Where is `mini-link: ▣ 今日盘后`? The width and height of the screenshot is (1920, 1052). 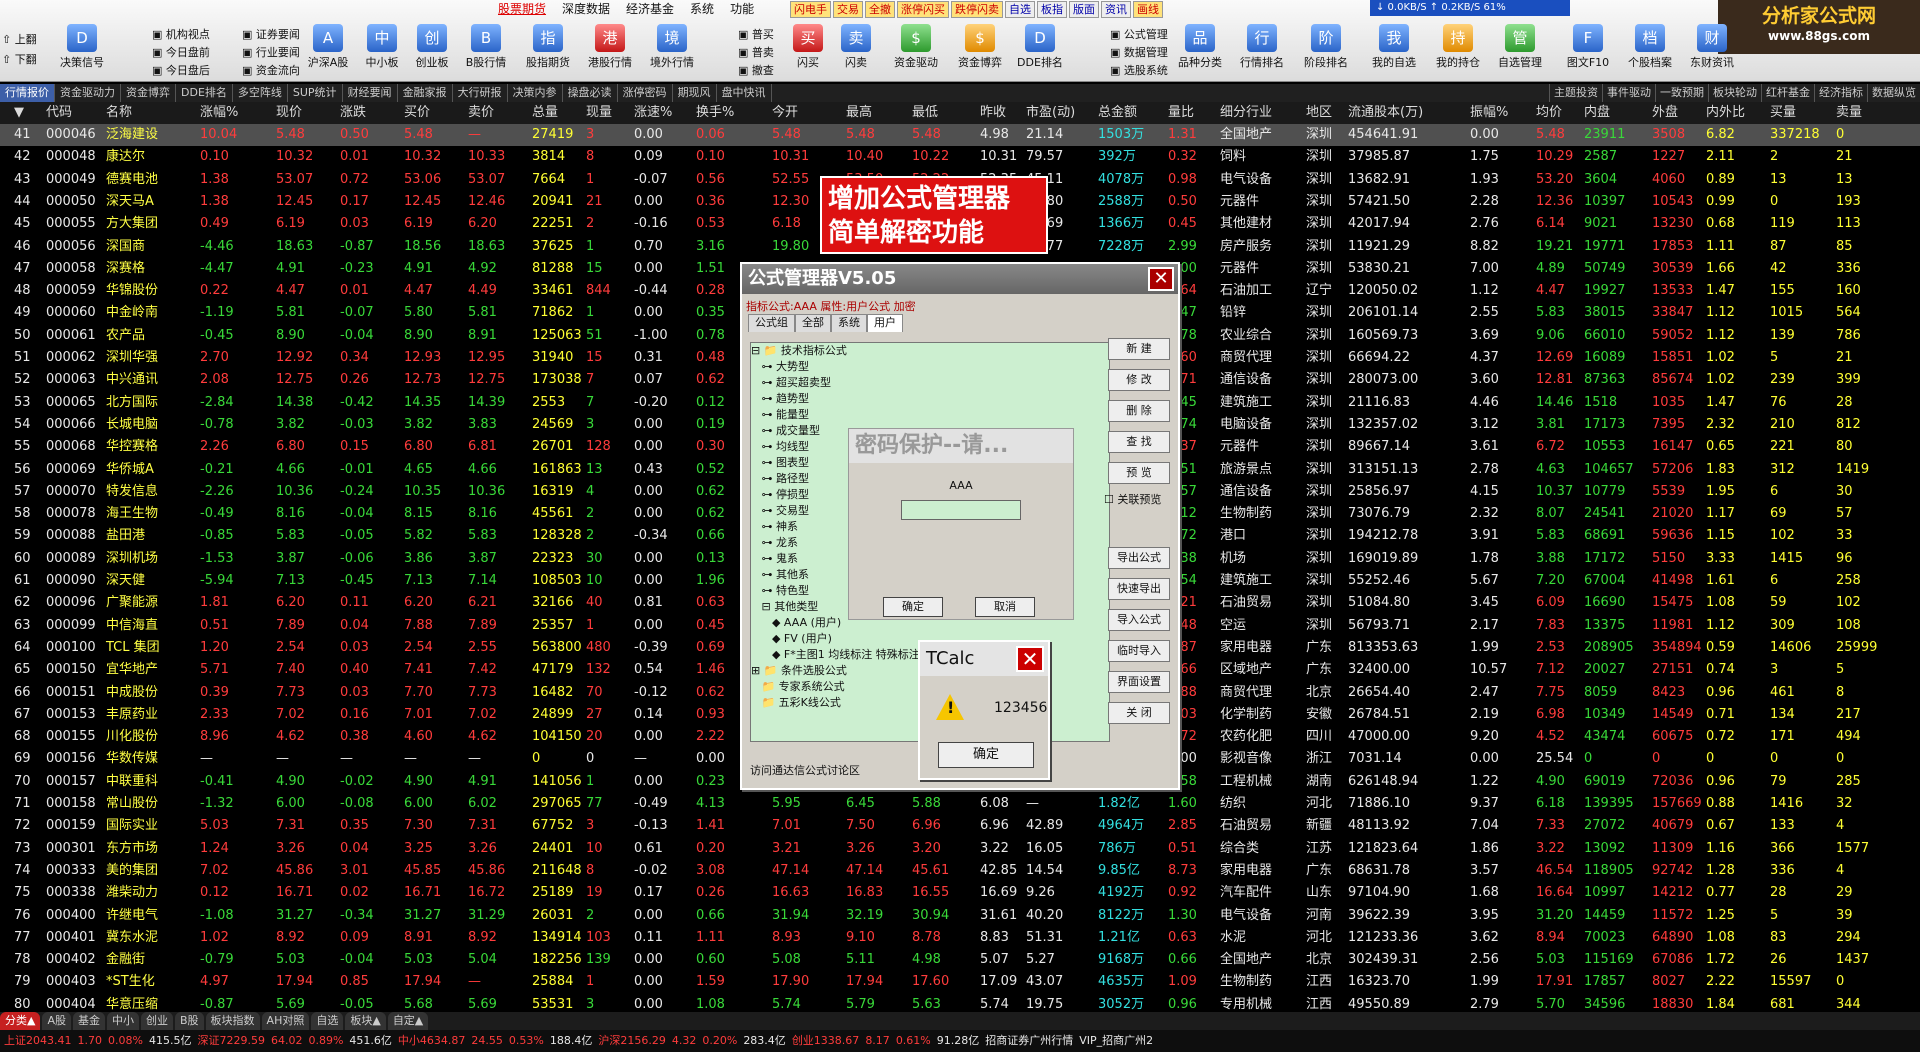
mini-link: ▣ 今日盘后 is located at coordinates (181, 71).